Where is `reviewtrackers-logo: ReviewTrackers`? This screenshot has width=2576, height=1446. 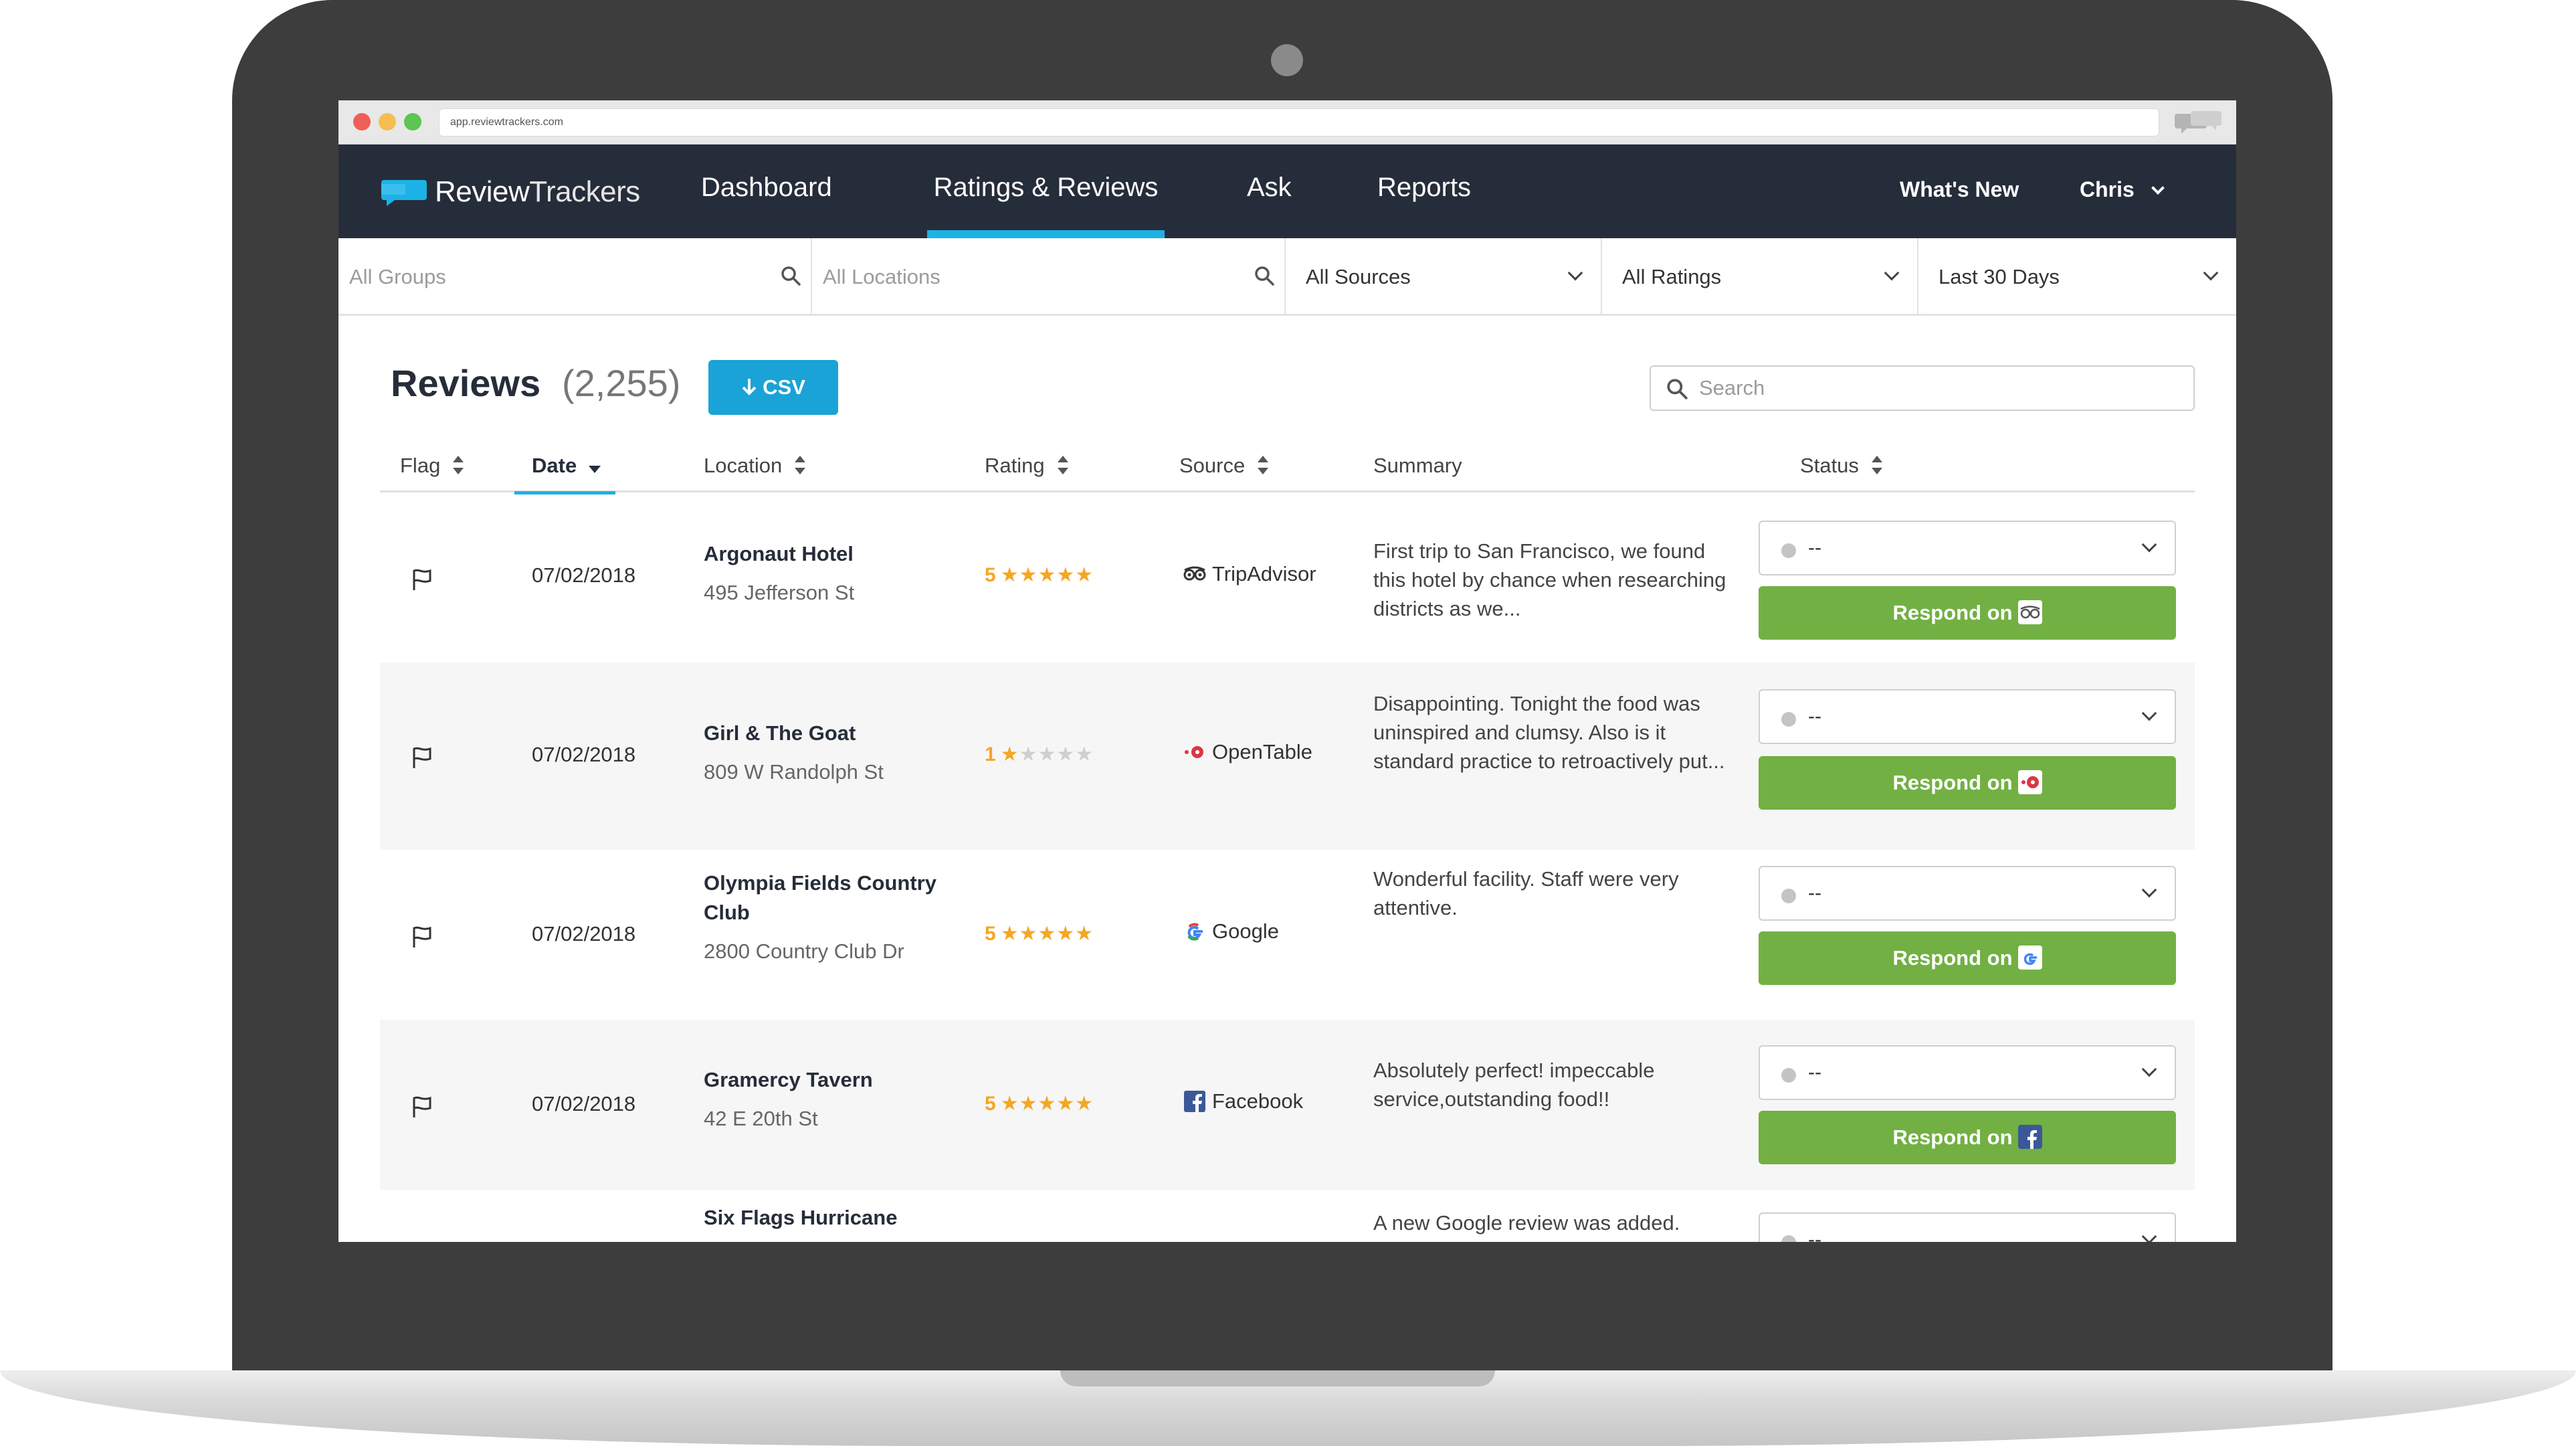
reviewtrackers-logo: ReviewTrackers is located at coordinates (510, 192).